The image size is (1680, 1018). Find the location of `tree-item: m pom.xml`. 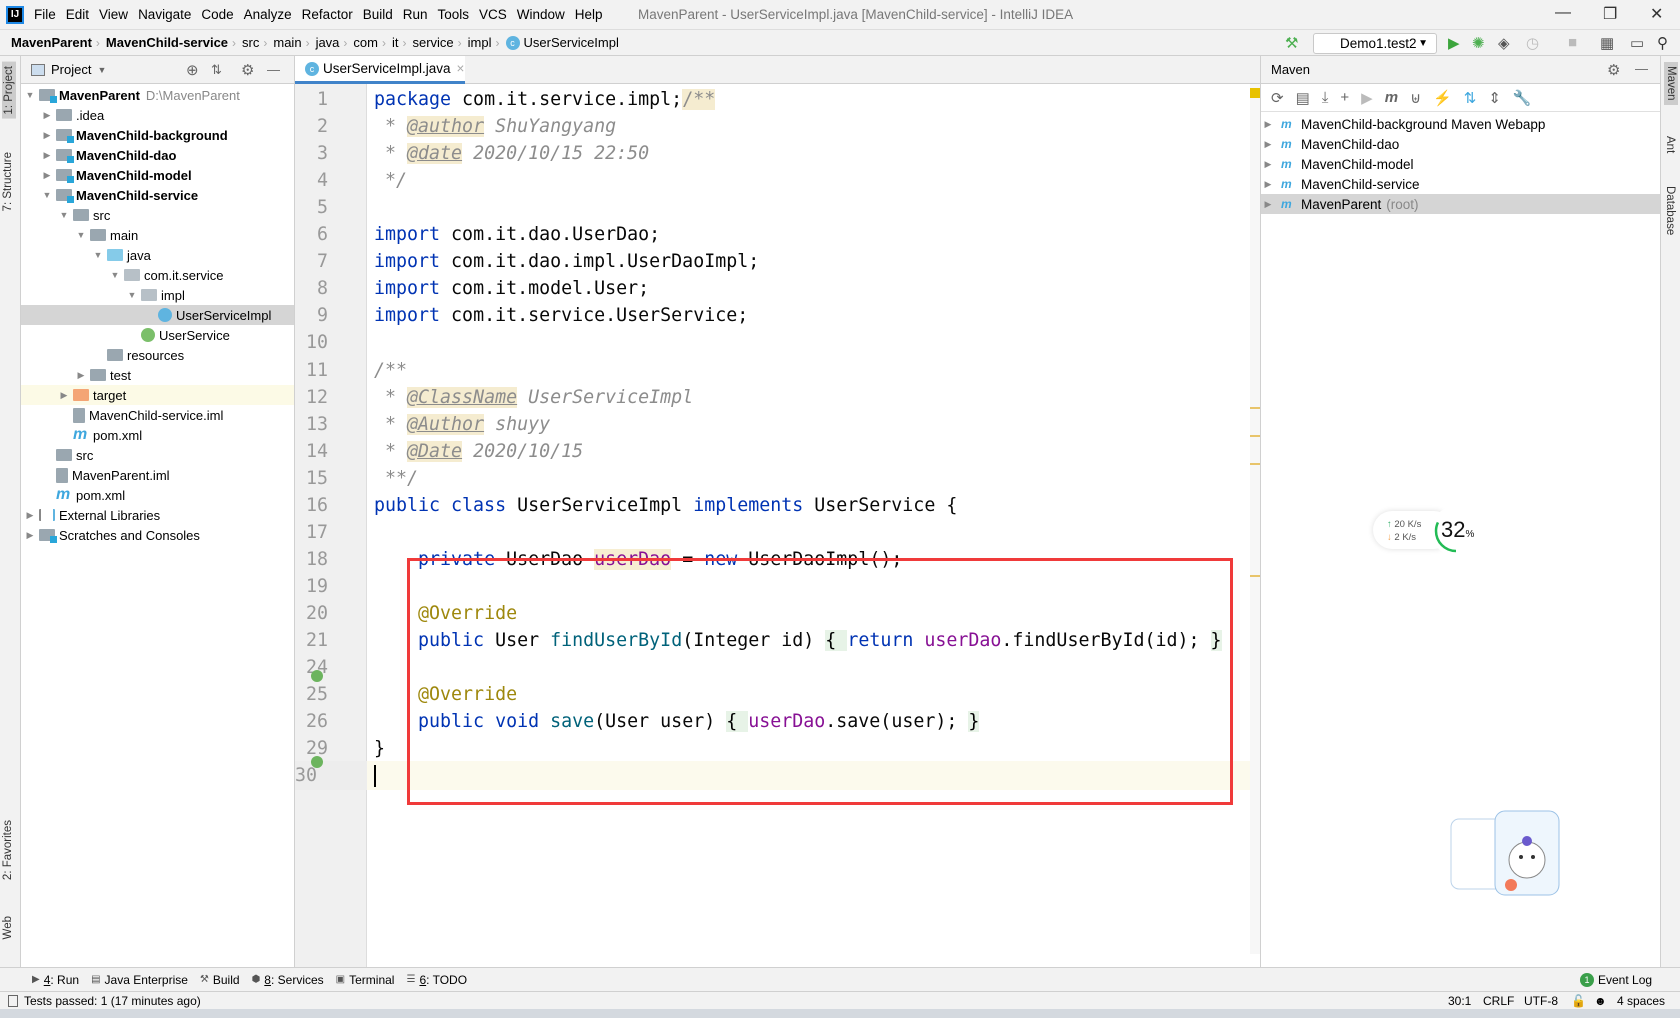

tree-item: m pom.xml is located at coordinates (157, 435).